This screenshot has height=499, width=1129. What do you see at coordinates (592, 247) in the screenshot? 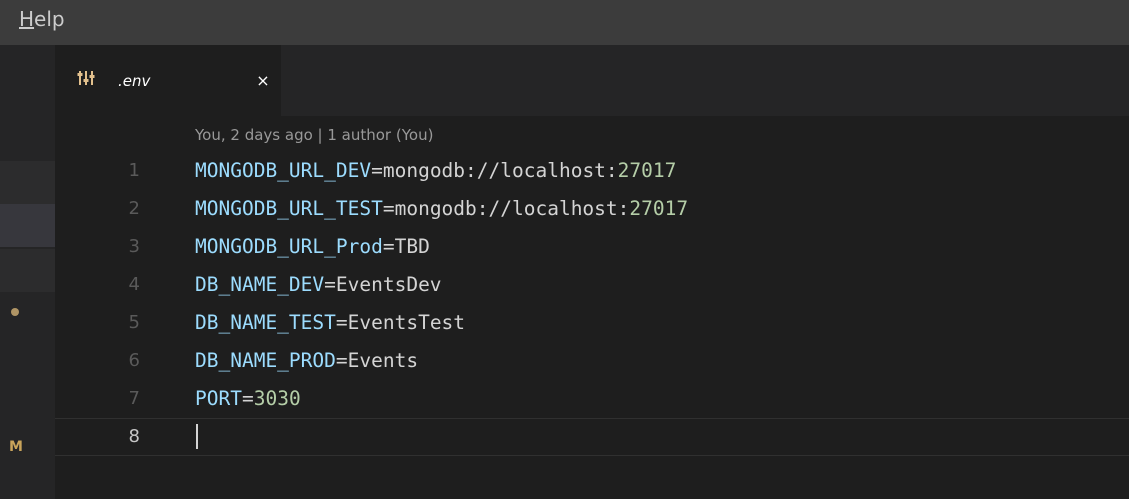
I see `code-line: 3 MONGODB_URL_Prod=TBD` at bounding box center [592, 247].